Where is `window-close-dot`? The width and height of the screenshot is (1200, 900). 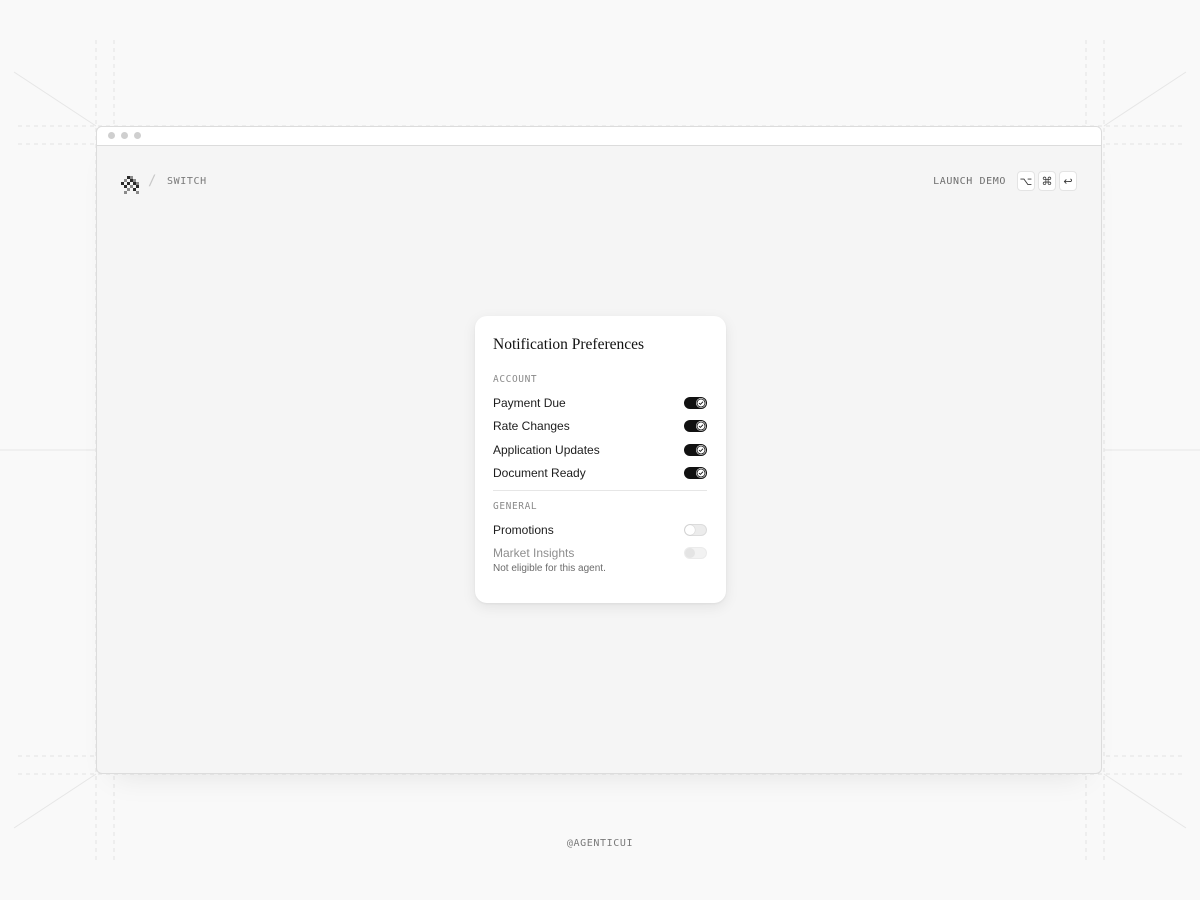 window-close-dot is located at coordinates (111, 135).